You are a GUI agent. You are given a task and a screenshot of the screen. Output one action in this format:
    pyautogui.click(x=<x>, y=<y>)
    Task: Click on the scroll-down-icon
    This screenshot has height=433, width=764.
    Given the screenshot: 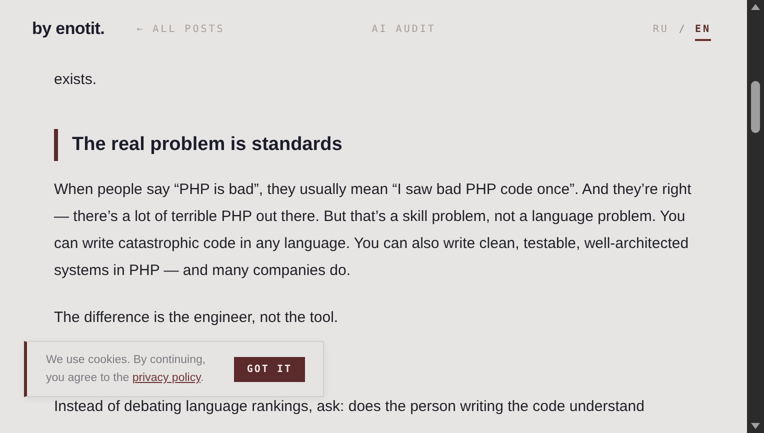 What is the action you would take?
    pyautogui.click(x=755, y=426)
    